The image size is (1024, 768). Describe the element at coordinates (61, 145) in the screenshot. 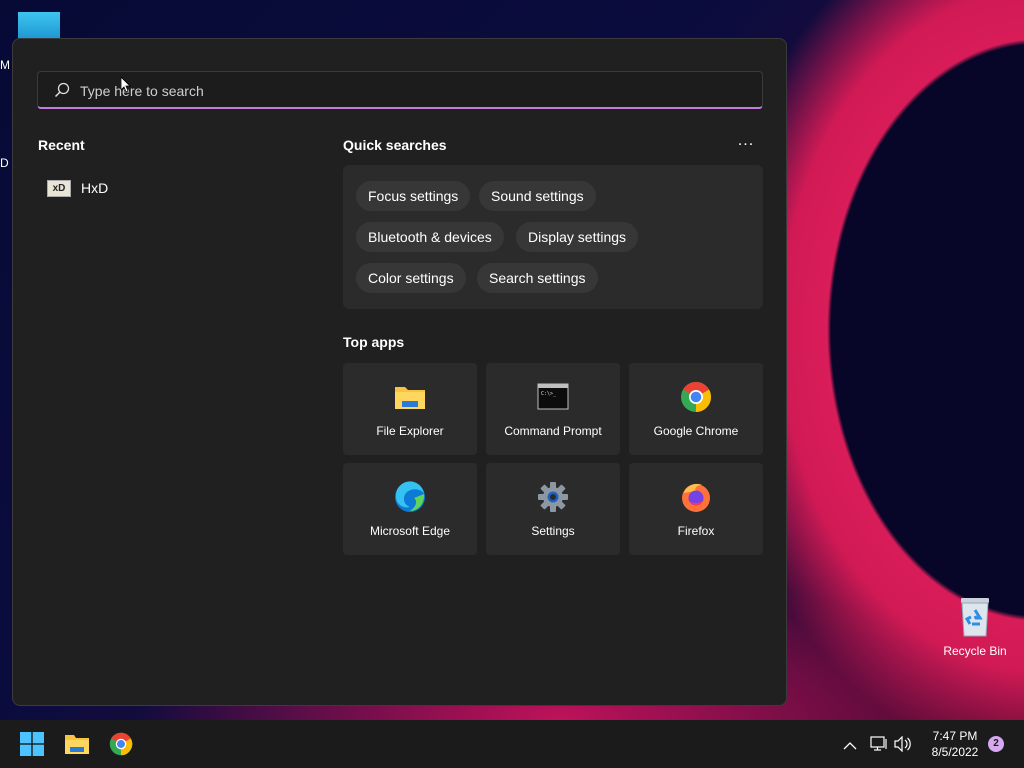

I see `recent-title: Recent` at that location.